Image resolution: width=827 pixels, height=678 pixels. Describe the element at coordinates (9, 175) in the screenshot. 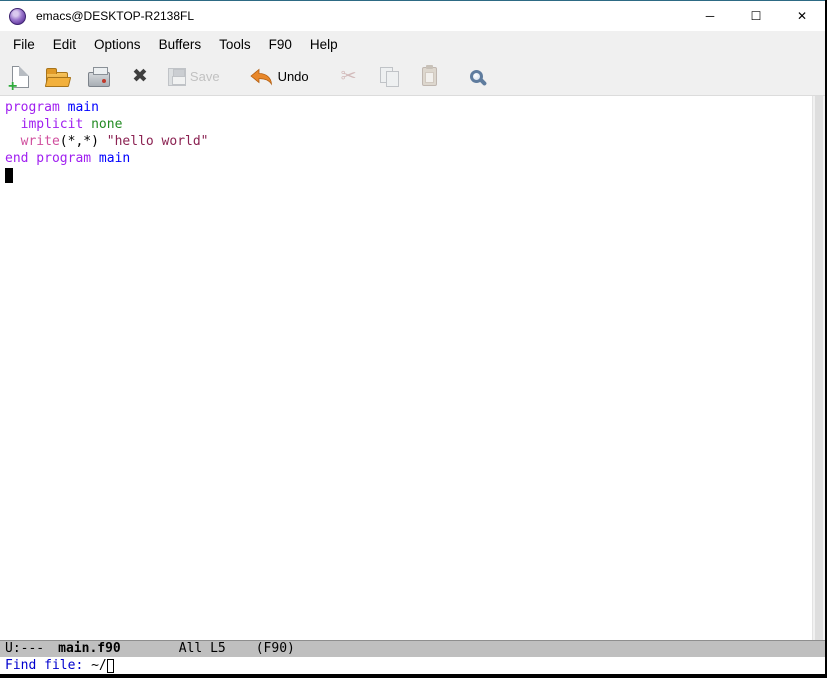

I see `text-cursor` at that location.